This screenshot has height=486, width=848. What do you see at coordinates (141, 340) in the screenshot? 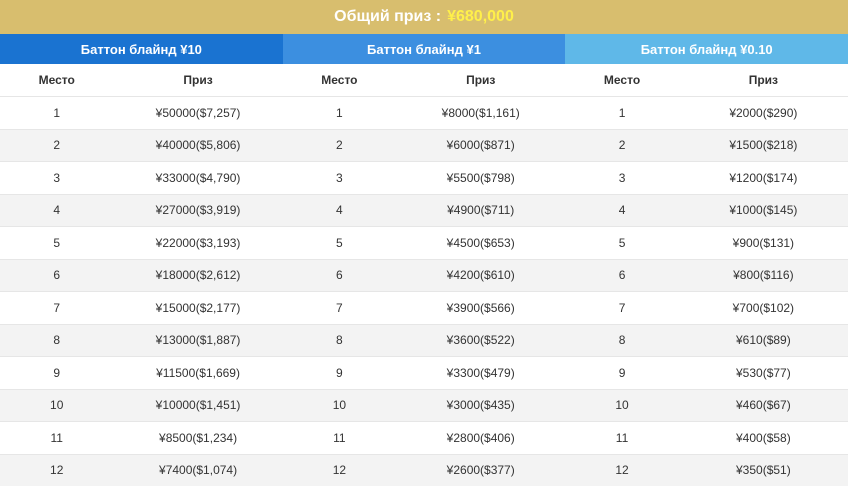
I see `table-row: 8 ¥13000($1,887)` at bounding box center [141, 340].